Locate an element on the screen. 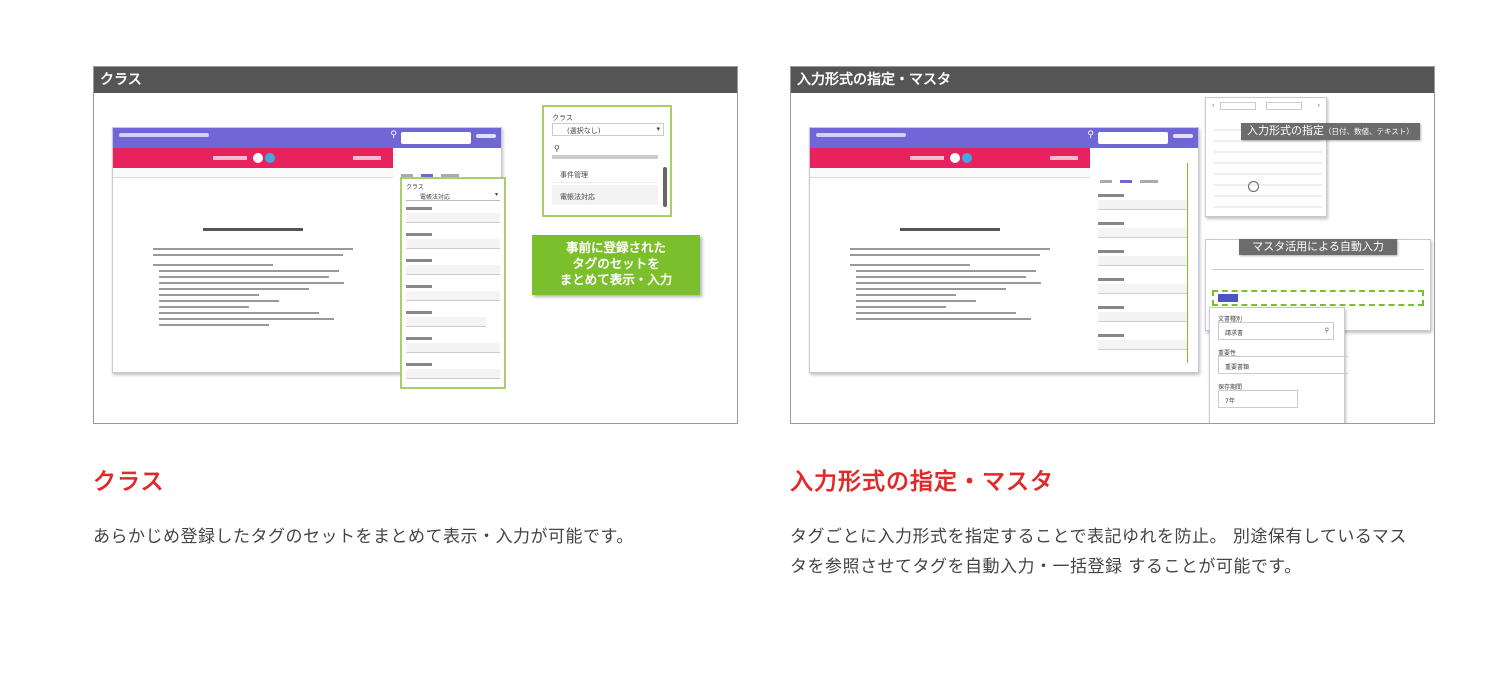 The width and height of the screenshot is (1500, 698). dropdown-option-selected: 電帳法対応 is located at coordinates (605, 195).